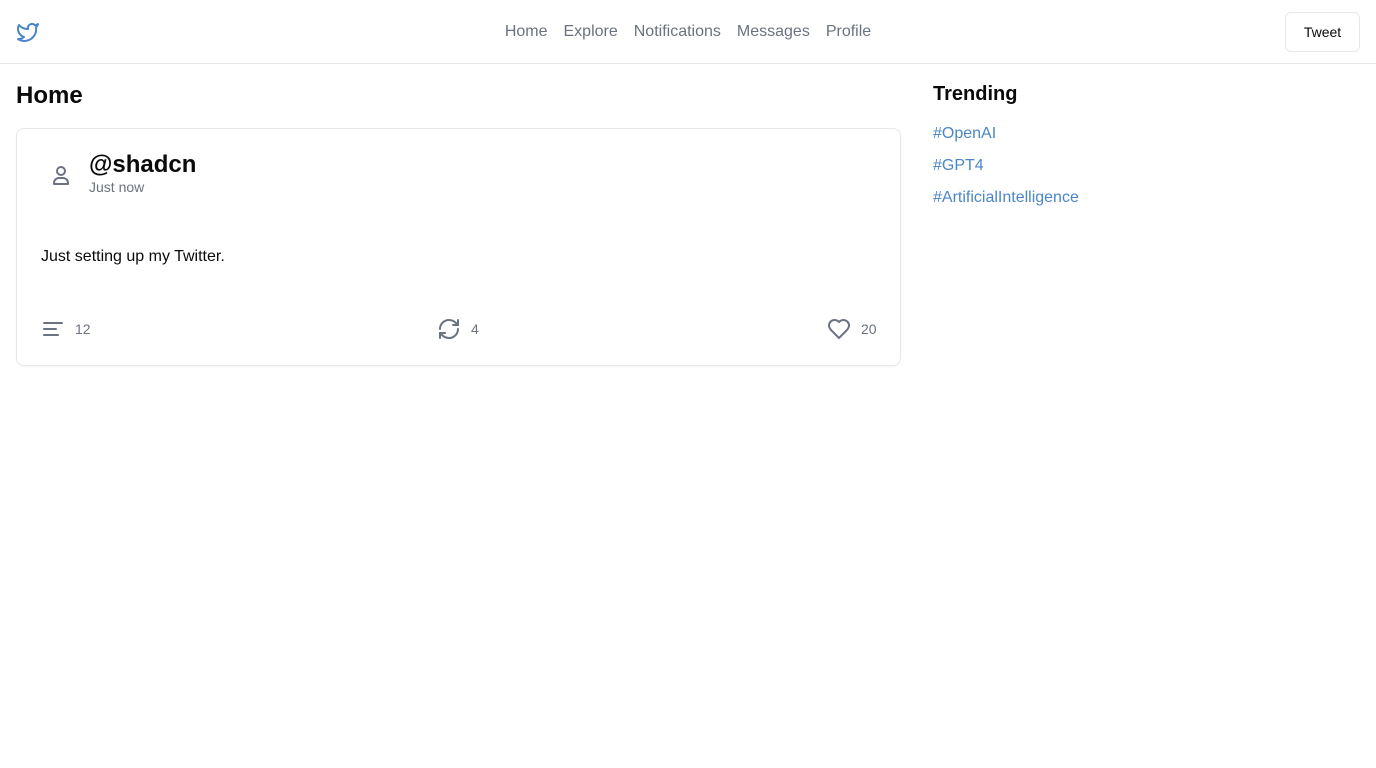 The width and height of the screenshot is (1376, 768). Describe the element at coordinates (133, 256) in the screenshot. I see `tweet-text: Just setting up my Twitter.` at that location.